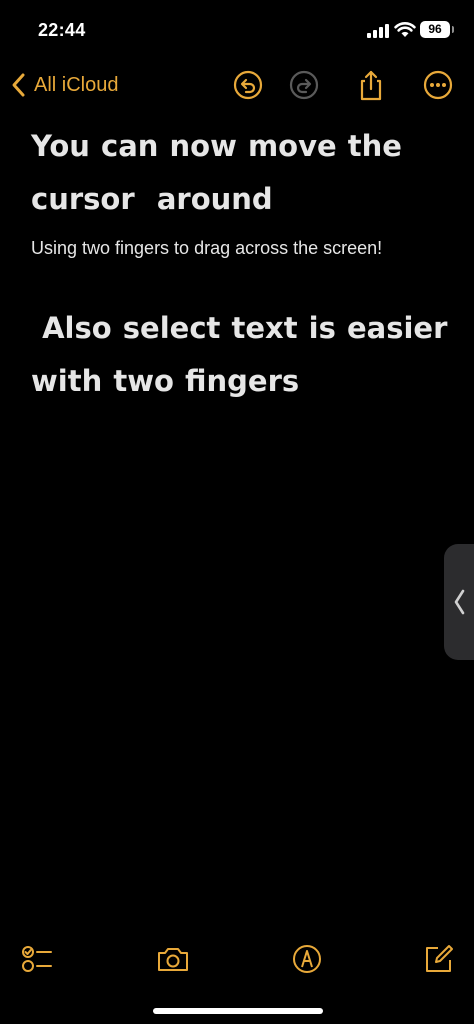 Image resolution: width=474 pixels, height=1024 pixels. I want to click on more-icon, so click(438, 85).